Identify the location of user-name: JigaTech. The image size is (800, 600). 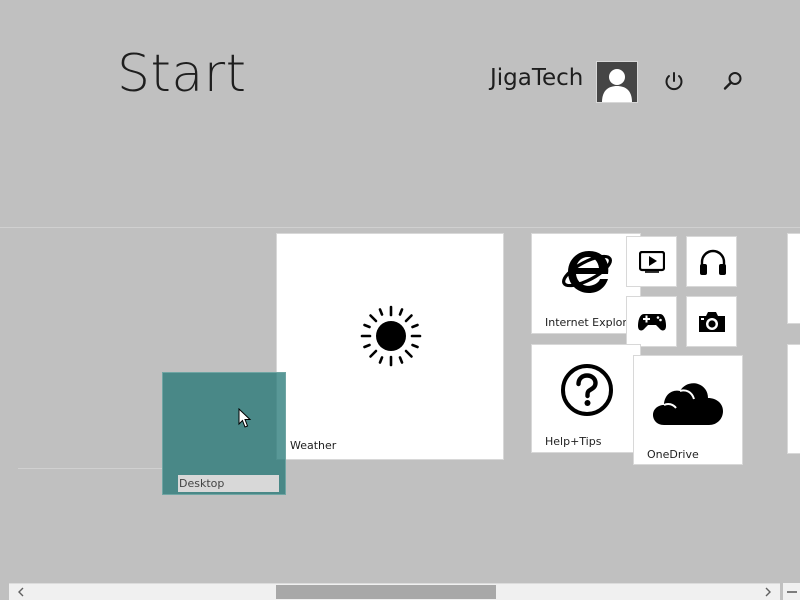
(536, 78).